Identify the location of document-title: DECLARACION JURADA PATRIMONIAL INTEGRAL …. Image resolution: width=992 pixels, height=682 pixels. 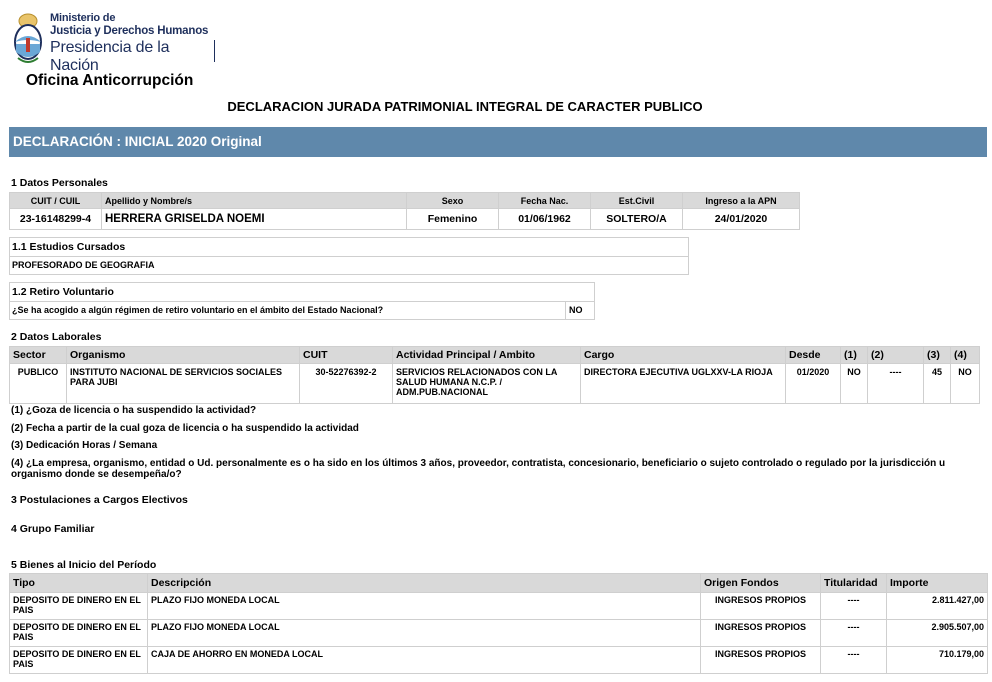
(465, 106).